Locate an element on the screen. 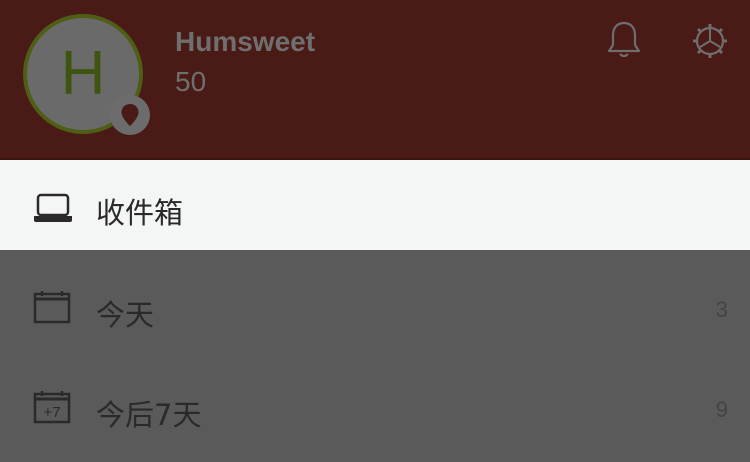 This screenshot has width=750, height=462. points-value: 50 is located at coordinates (191, 81).